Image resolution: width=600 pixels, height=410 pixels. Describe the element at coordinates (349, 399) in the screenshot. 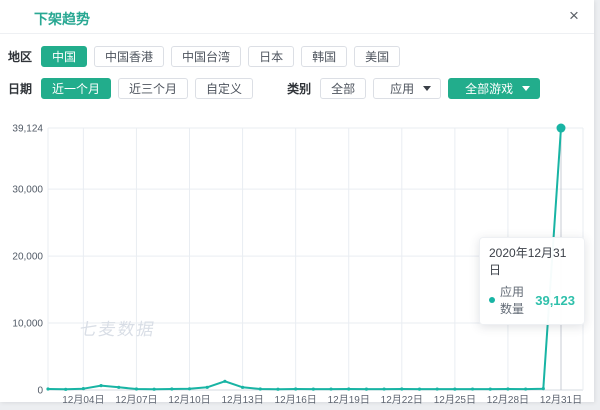

I see `svg-text: 12月19日` at that location.